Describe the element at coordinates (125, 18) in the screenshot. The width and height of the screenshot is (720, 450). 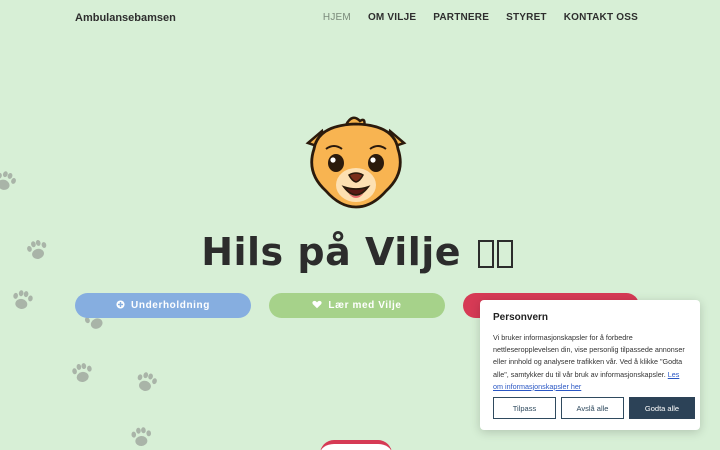
I see `site-brand: Ambulansebamsen` at that location.